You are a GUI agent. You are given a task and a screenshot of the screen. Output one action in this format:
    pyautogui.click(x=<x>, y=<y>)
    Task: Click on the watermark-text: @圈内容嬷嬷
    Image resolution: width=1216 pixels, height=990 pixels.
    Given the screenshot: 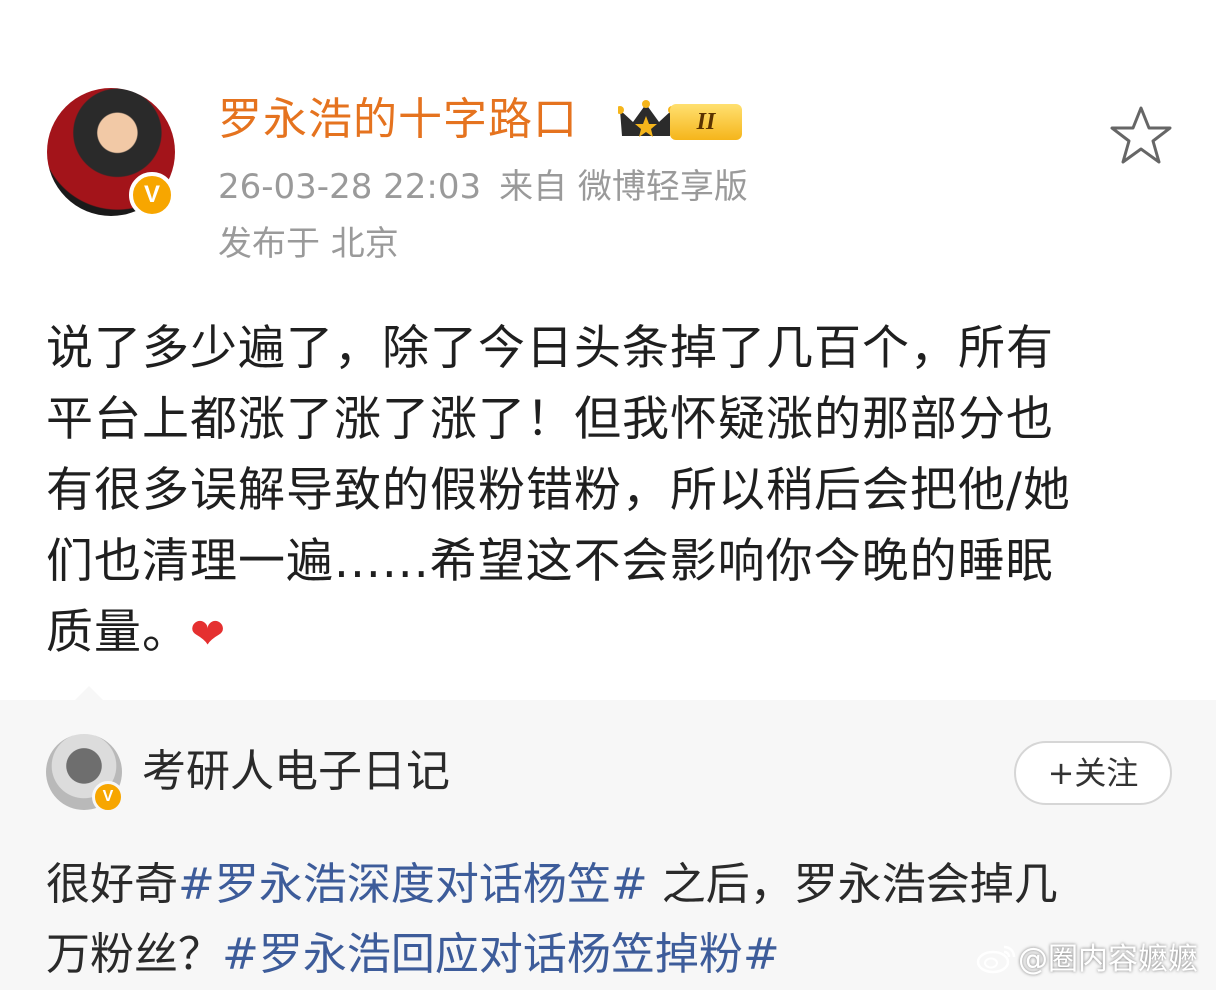 What is the action you would take?
    pyautogui.click(x=1108, y=959)
    